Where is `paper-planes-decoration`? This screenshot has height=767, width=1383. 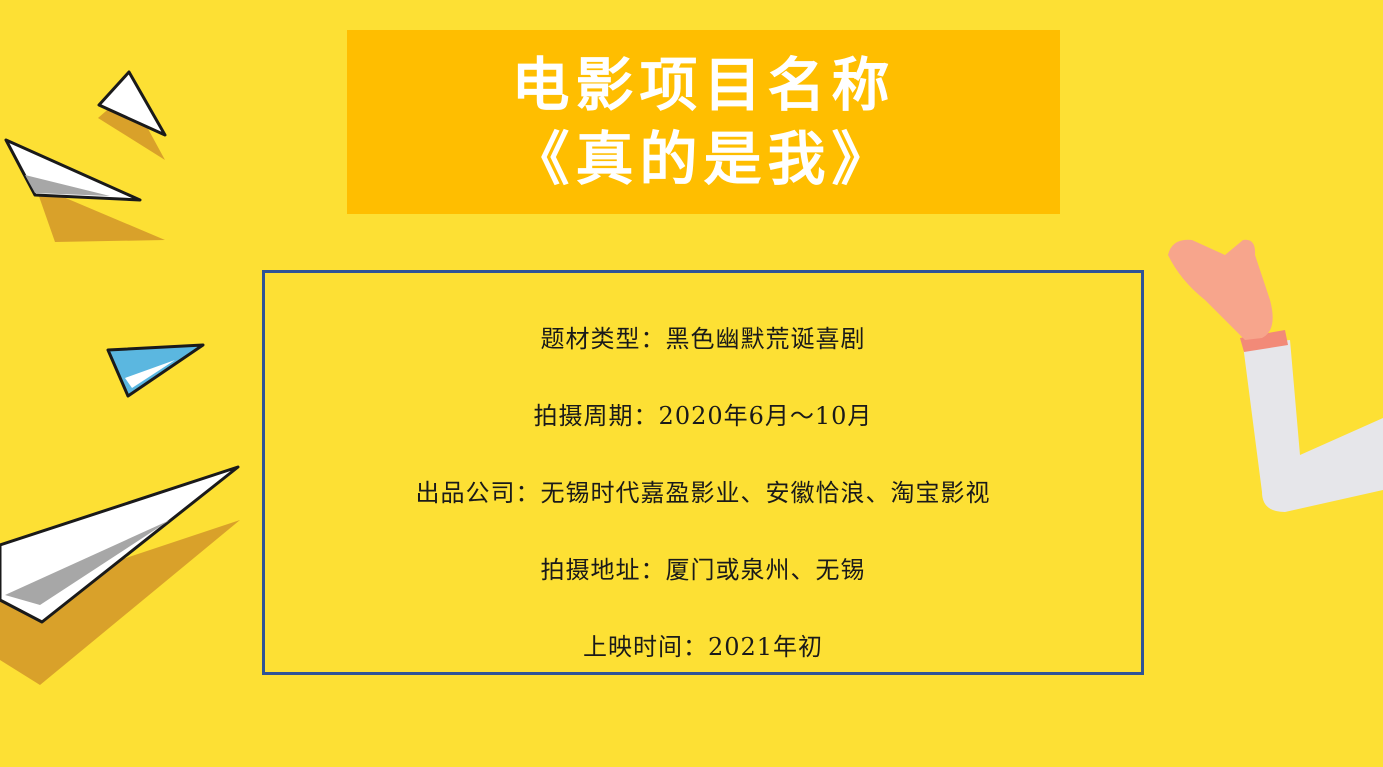
paper-planes-decoration is located at coordinates (120, 377).